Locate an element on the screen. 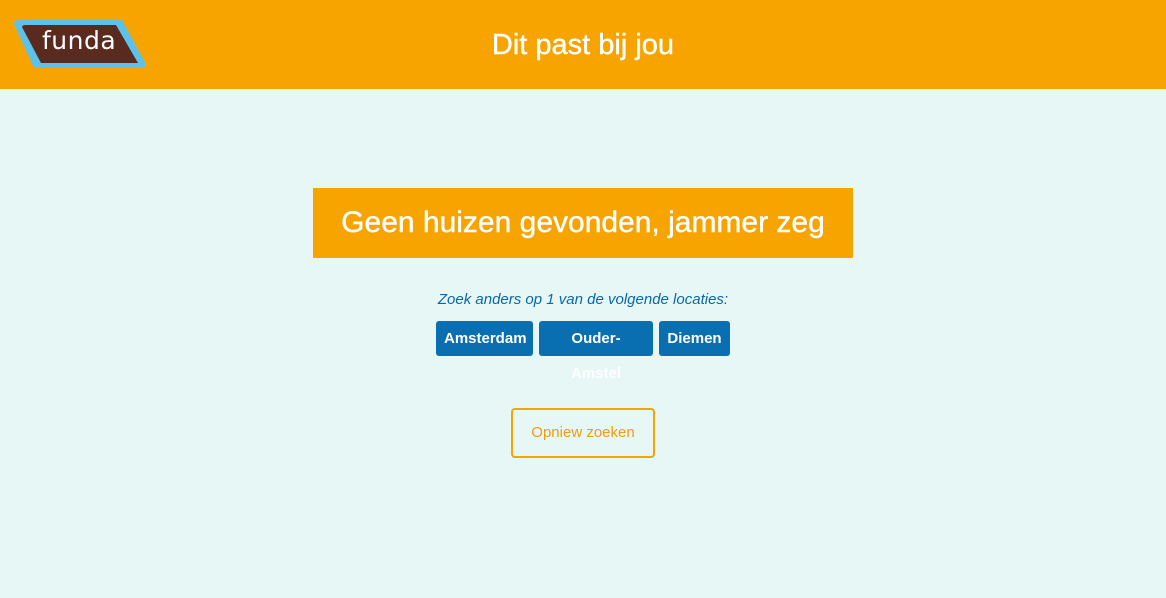 The width and height of the screenshot is (1166, 598). header: funda Dit past bij jou is located at coordinates (583, 44).